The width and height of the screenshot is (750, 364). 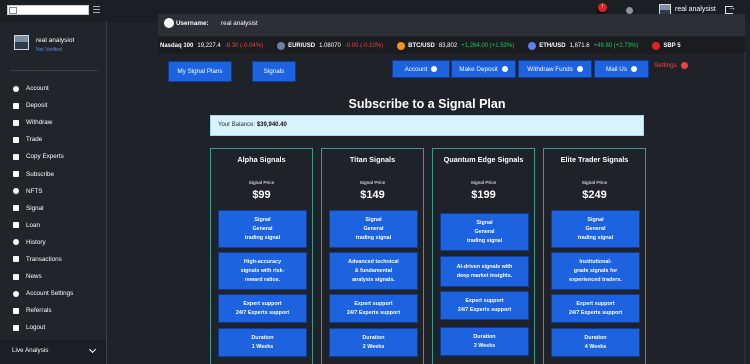 What do you see at coordinates (16, 276) in the screenshot?
I see `news-icon` at bounding box center [16, 276].